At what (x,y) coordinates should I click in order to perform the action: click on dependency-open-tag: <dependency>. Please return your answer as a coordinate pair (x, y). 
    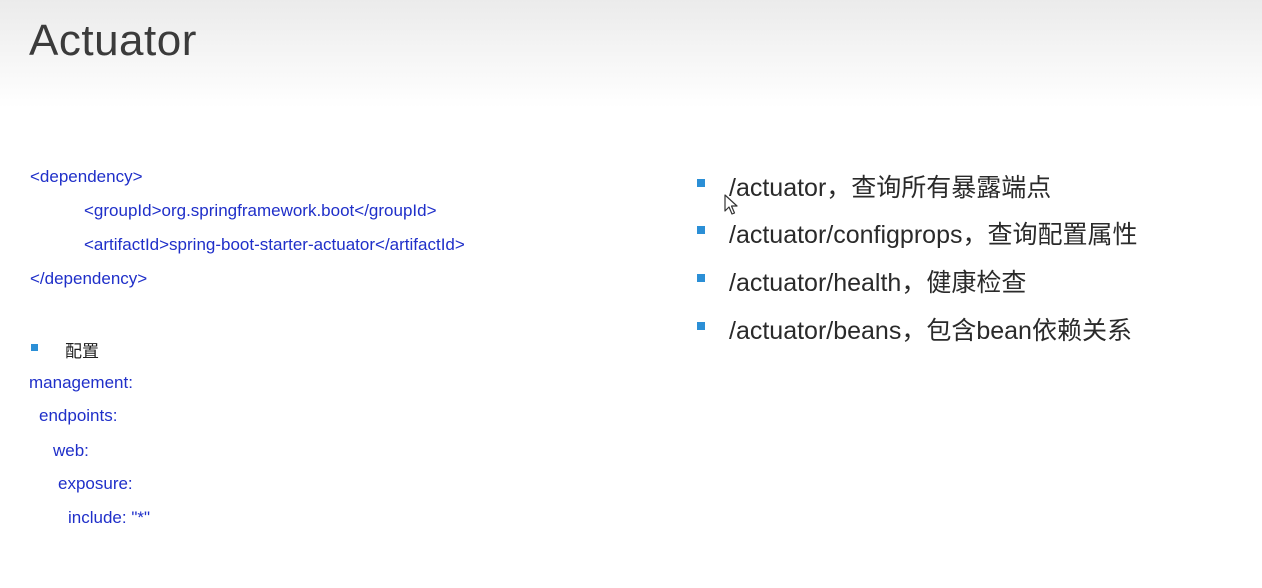
    Looking at the image, I should click on (86, 176).